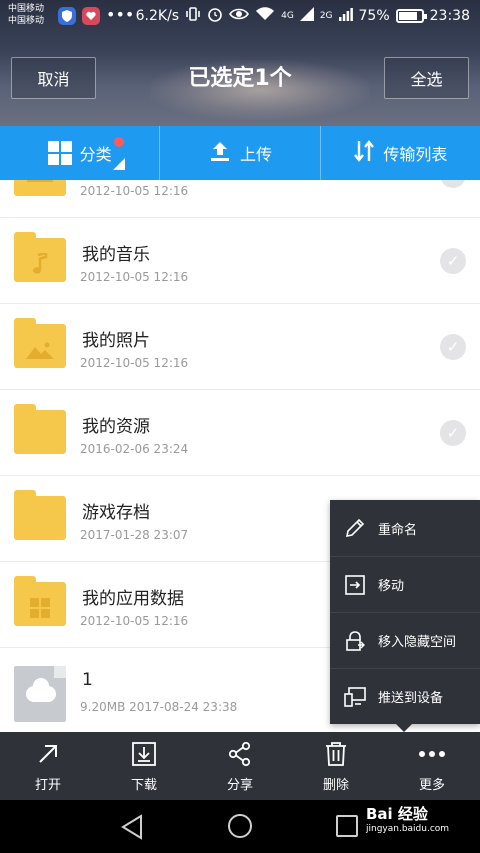  Describe the element at coordinates (40, 350) in the screenshot. I see `photo-mountain-icon` at that location.